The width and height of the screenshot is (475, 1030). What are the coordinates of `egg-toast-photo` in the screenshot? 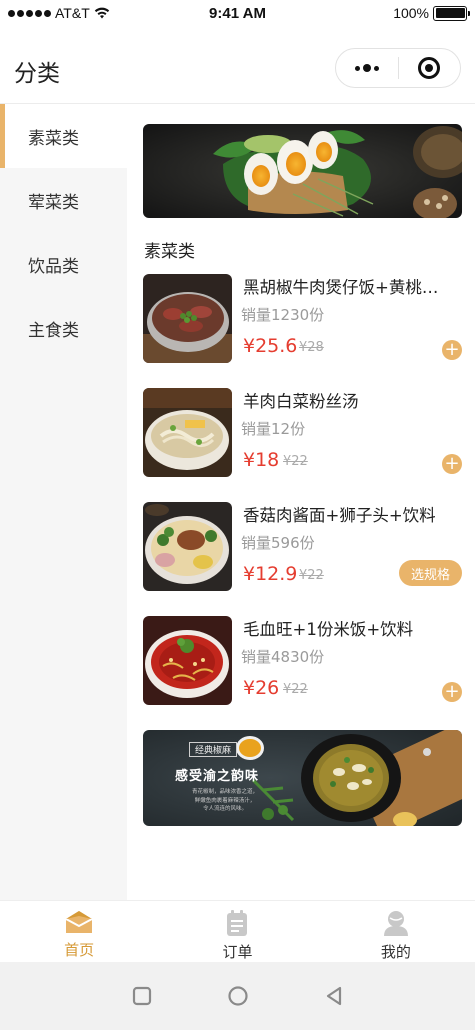 It's located at (302, 171).